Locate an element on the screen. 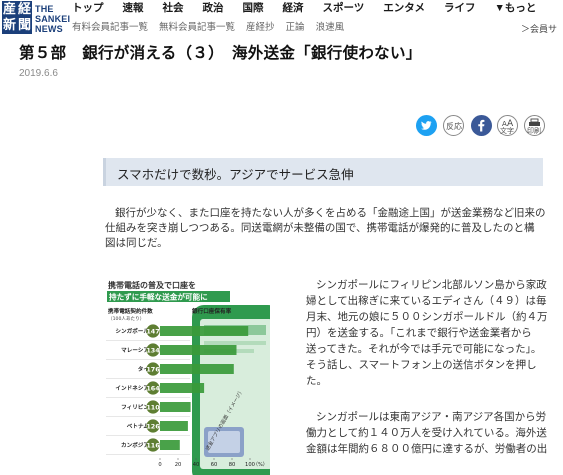 This screenshot has height=475, width=563. nav-world: 国際 is located at coordinates (253, 9).